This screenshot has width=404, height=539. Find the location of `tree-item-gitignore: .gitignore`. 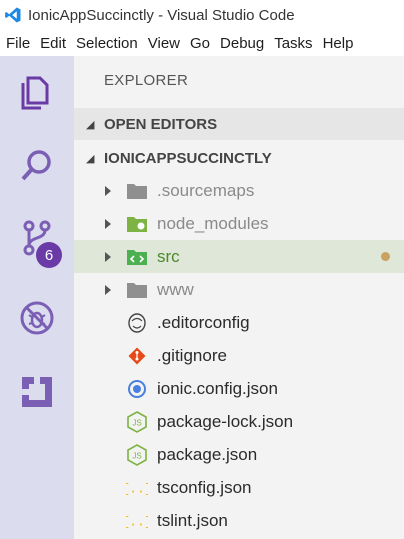

tree-item-gitignore: .gitignore is located at coordinates (239, 355).